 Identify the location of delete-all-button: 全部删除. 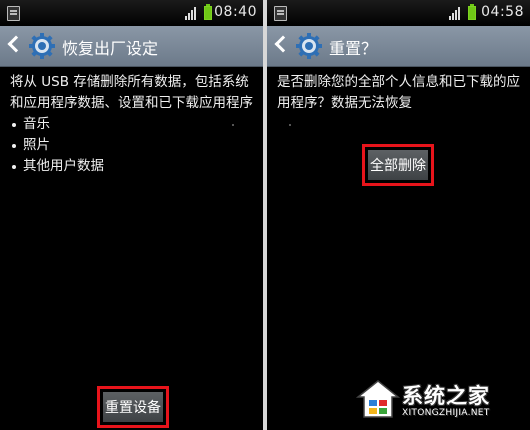
(398, 165).